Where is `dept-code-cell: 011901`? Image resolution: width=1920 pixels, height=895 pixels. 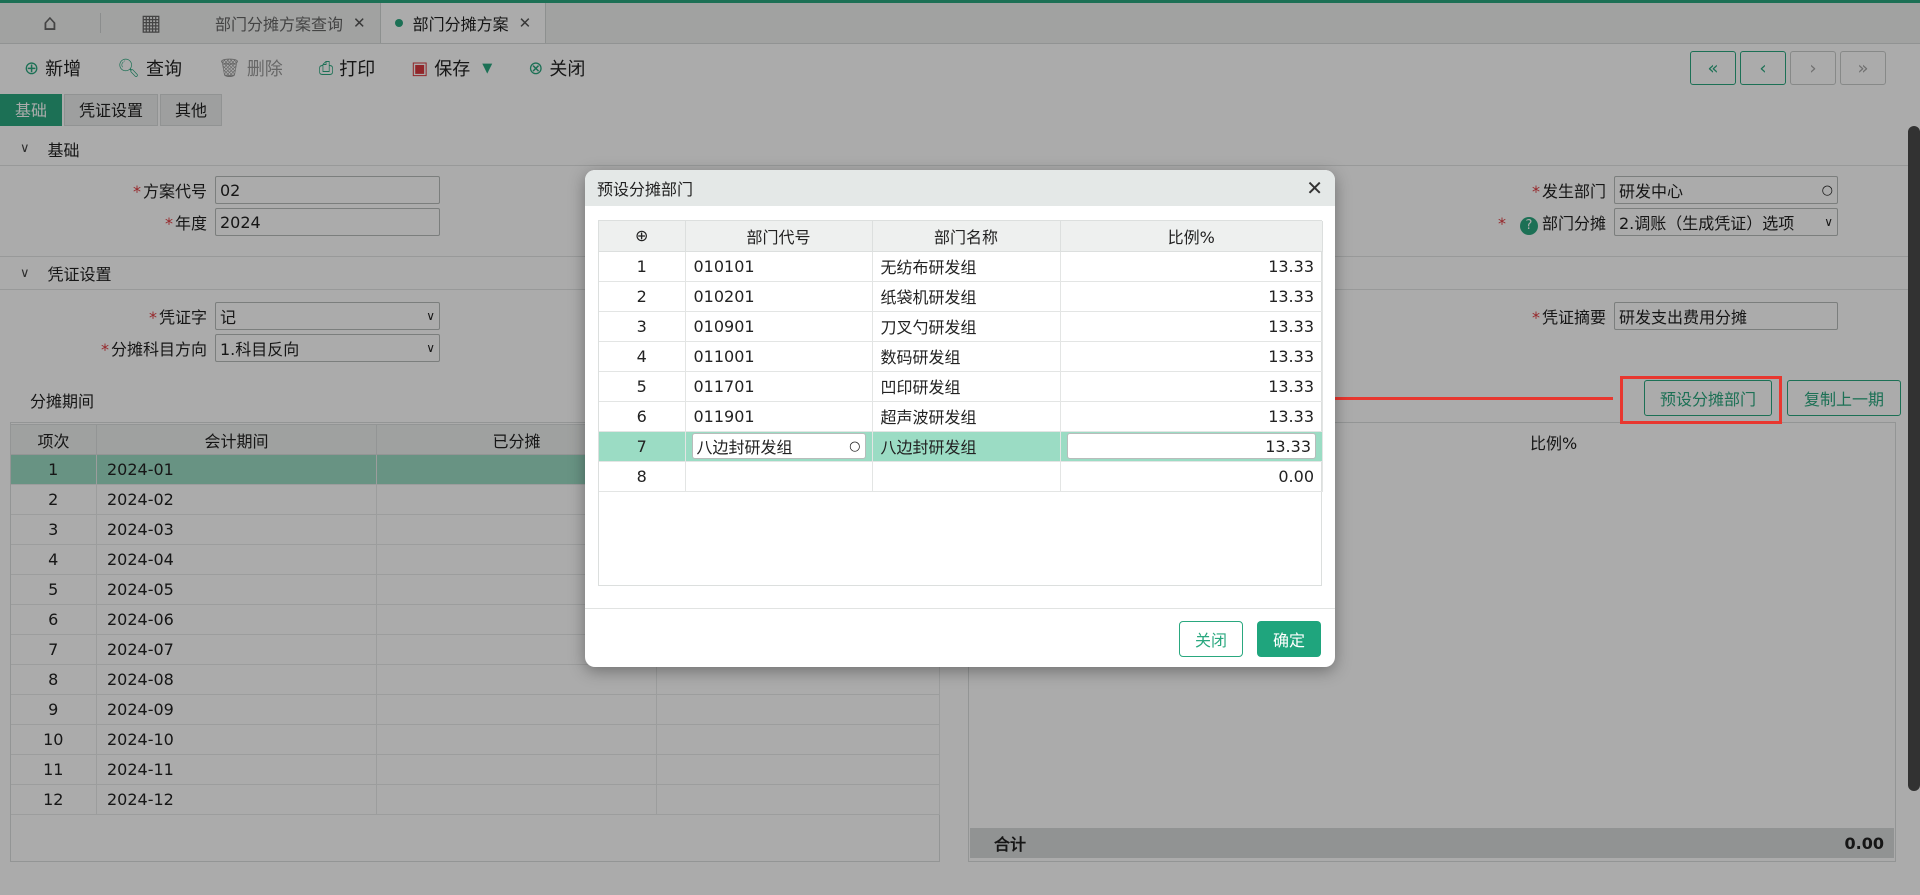 dept-code-cell: 011901 is located at coordinates (779, 416).